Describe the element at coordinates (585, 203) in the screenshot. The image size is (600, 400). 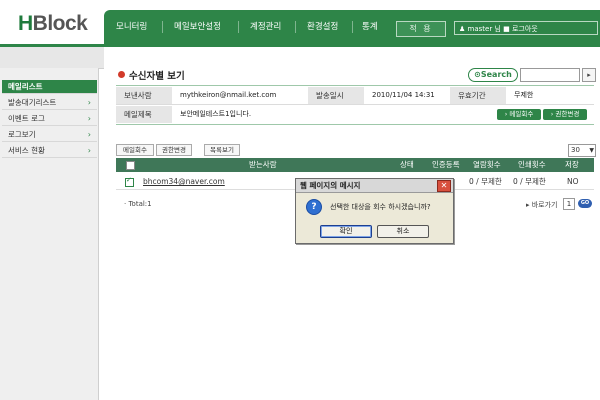
I see `goto-button: GO` at that location.